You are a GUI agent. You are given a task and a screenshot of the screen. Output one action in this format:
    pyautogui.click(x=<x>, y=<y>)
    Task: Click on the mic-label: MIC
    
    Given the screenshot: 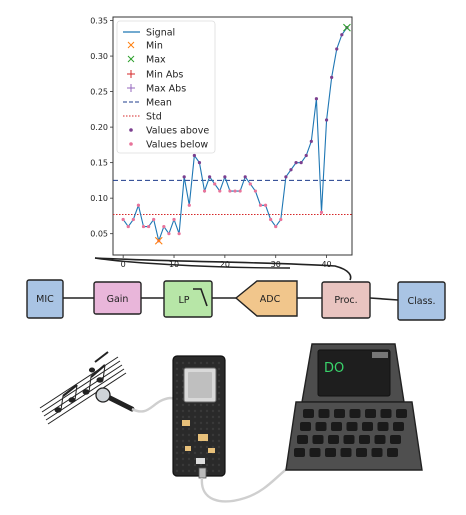 What is the action you would take?
    pyautogui.click(x=45, y=299)
    